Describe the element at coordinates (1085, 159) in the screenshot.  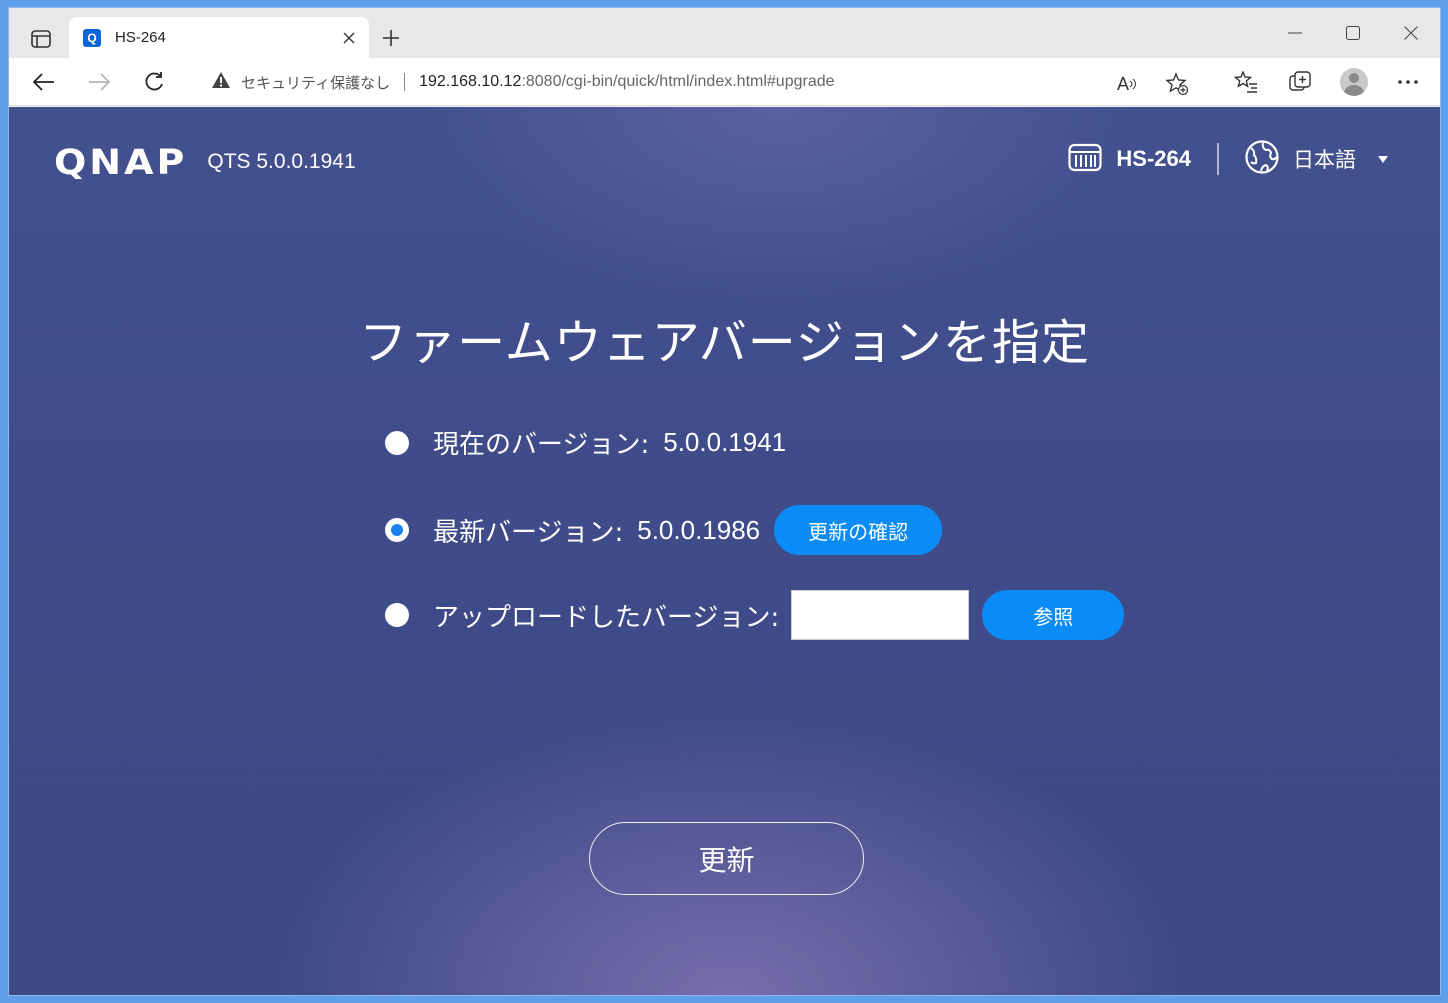
I see `nas-device-icon` at that location.